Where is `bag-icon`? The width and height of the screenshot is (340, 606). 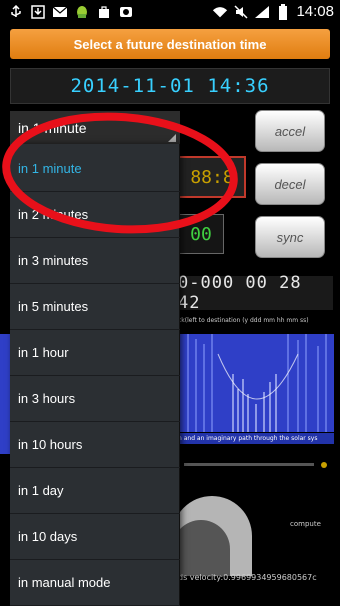
bag-icon is located at coordinates (104, 12).